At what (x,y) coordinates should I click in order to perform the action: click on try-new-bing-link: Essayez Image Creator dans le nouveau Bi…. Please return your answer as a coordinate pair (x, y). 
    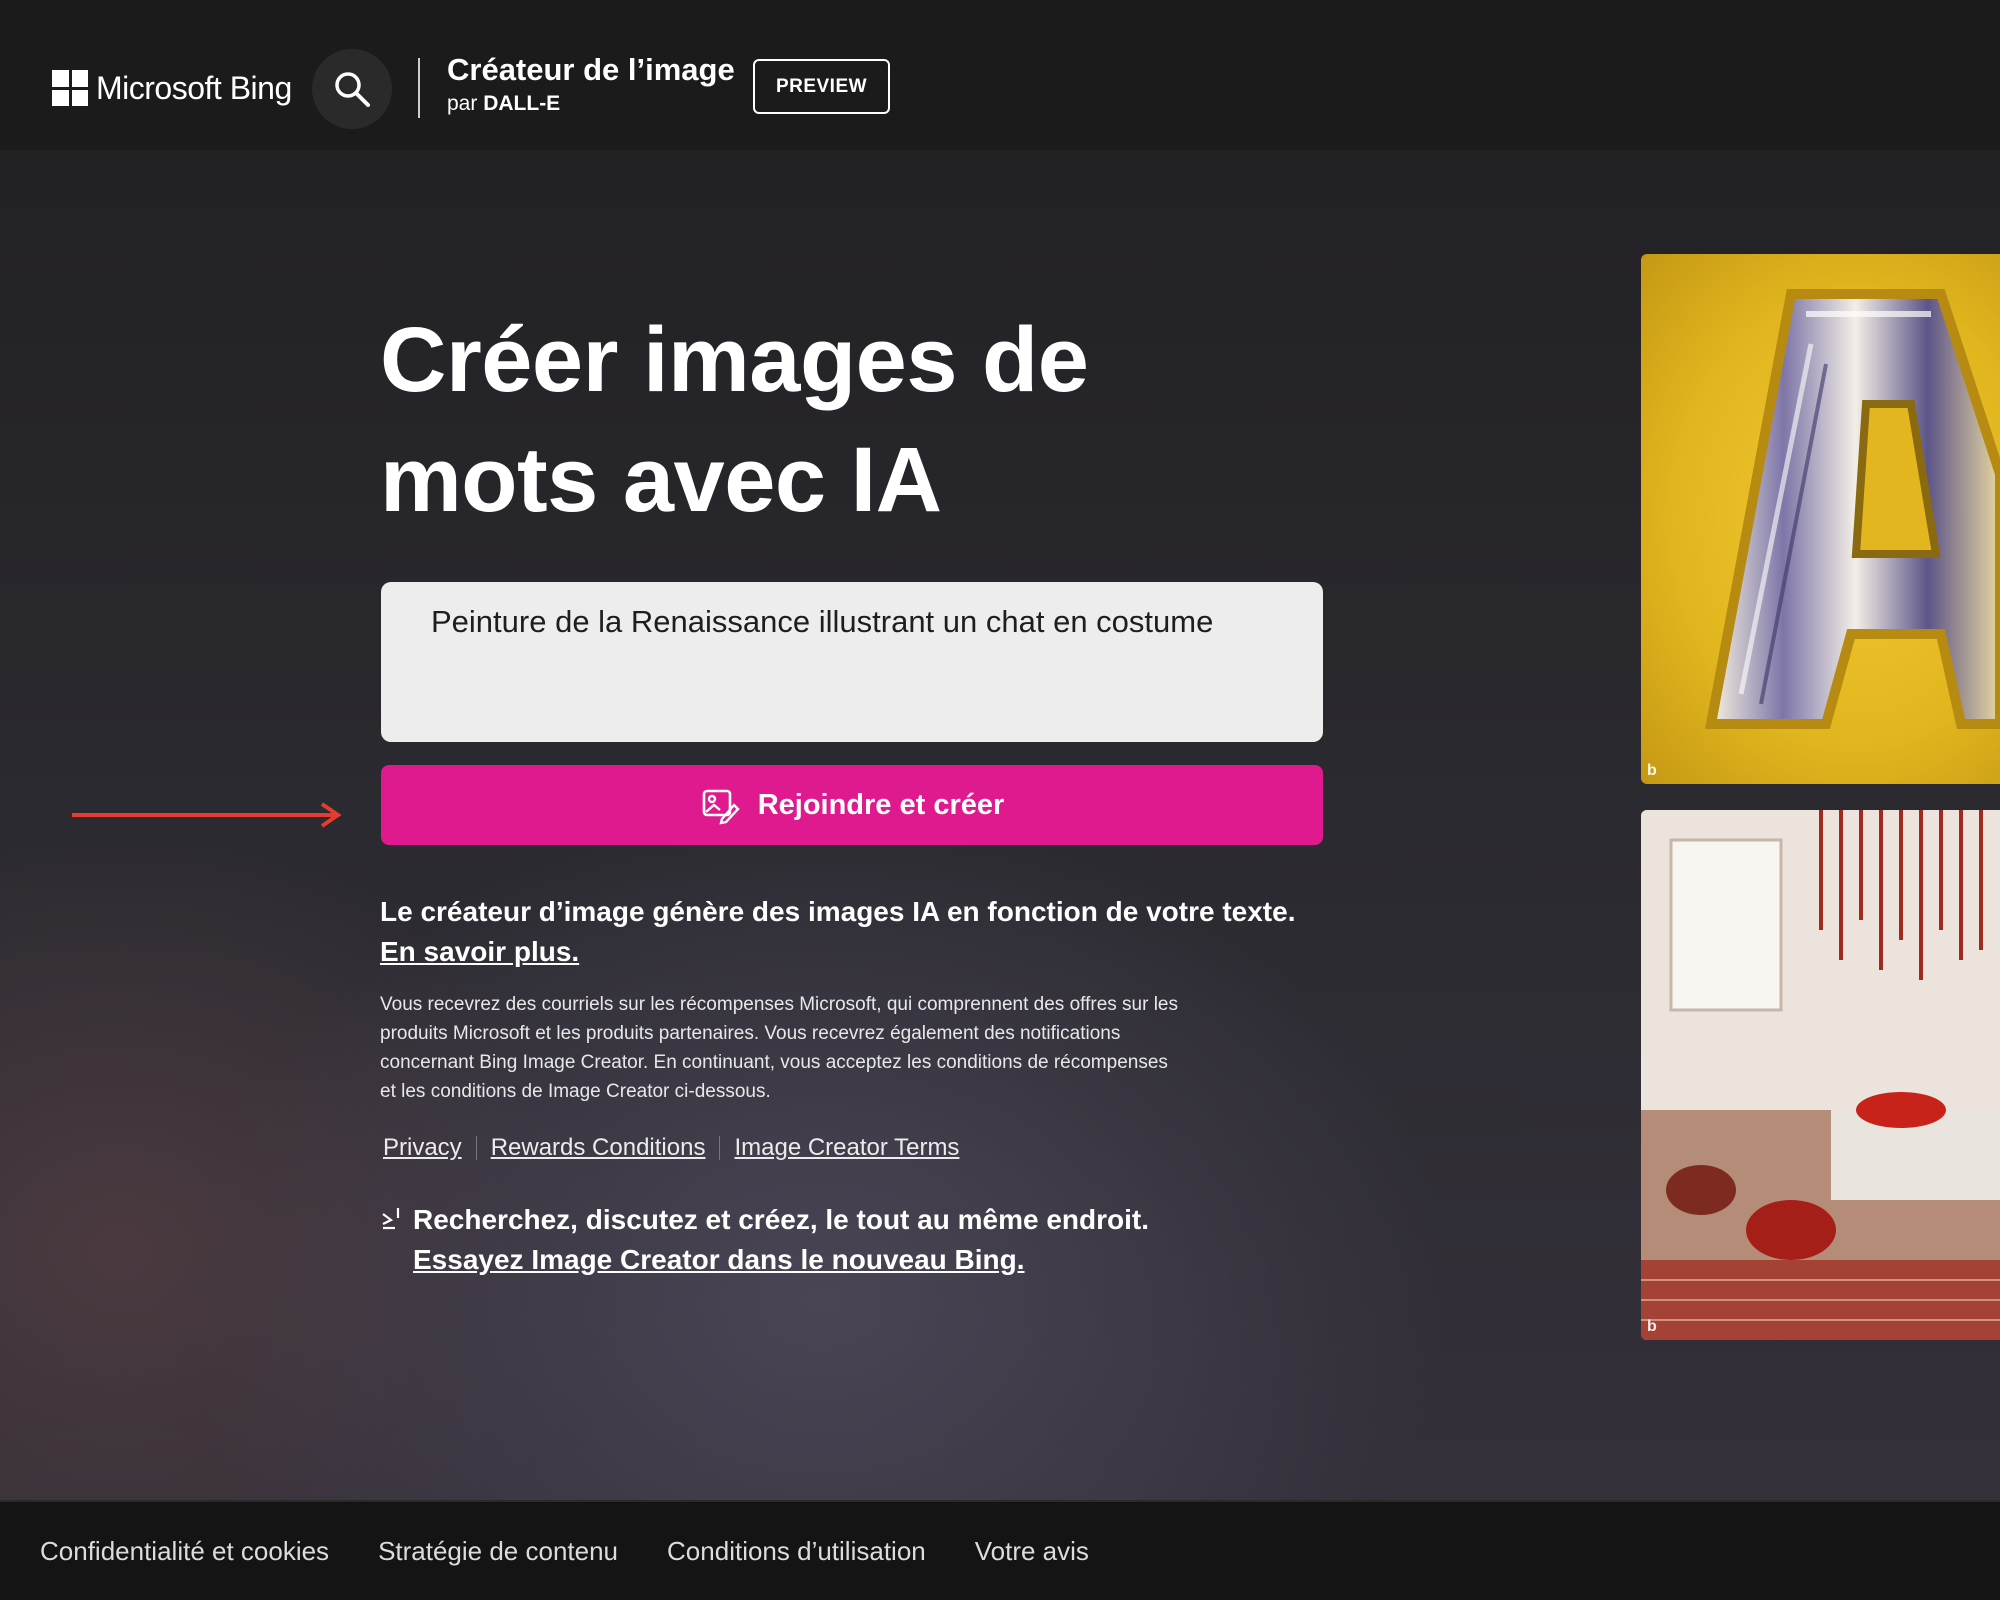
    Looking at the image, I should click on (719, 1259).